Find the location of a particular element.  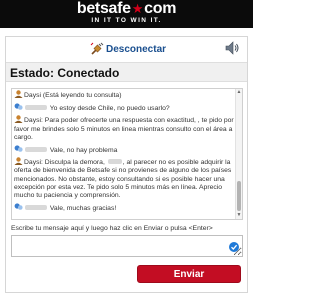

connection-status: Estado: Conectado is located at coordinates (65, 73).